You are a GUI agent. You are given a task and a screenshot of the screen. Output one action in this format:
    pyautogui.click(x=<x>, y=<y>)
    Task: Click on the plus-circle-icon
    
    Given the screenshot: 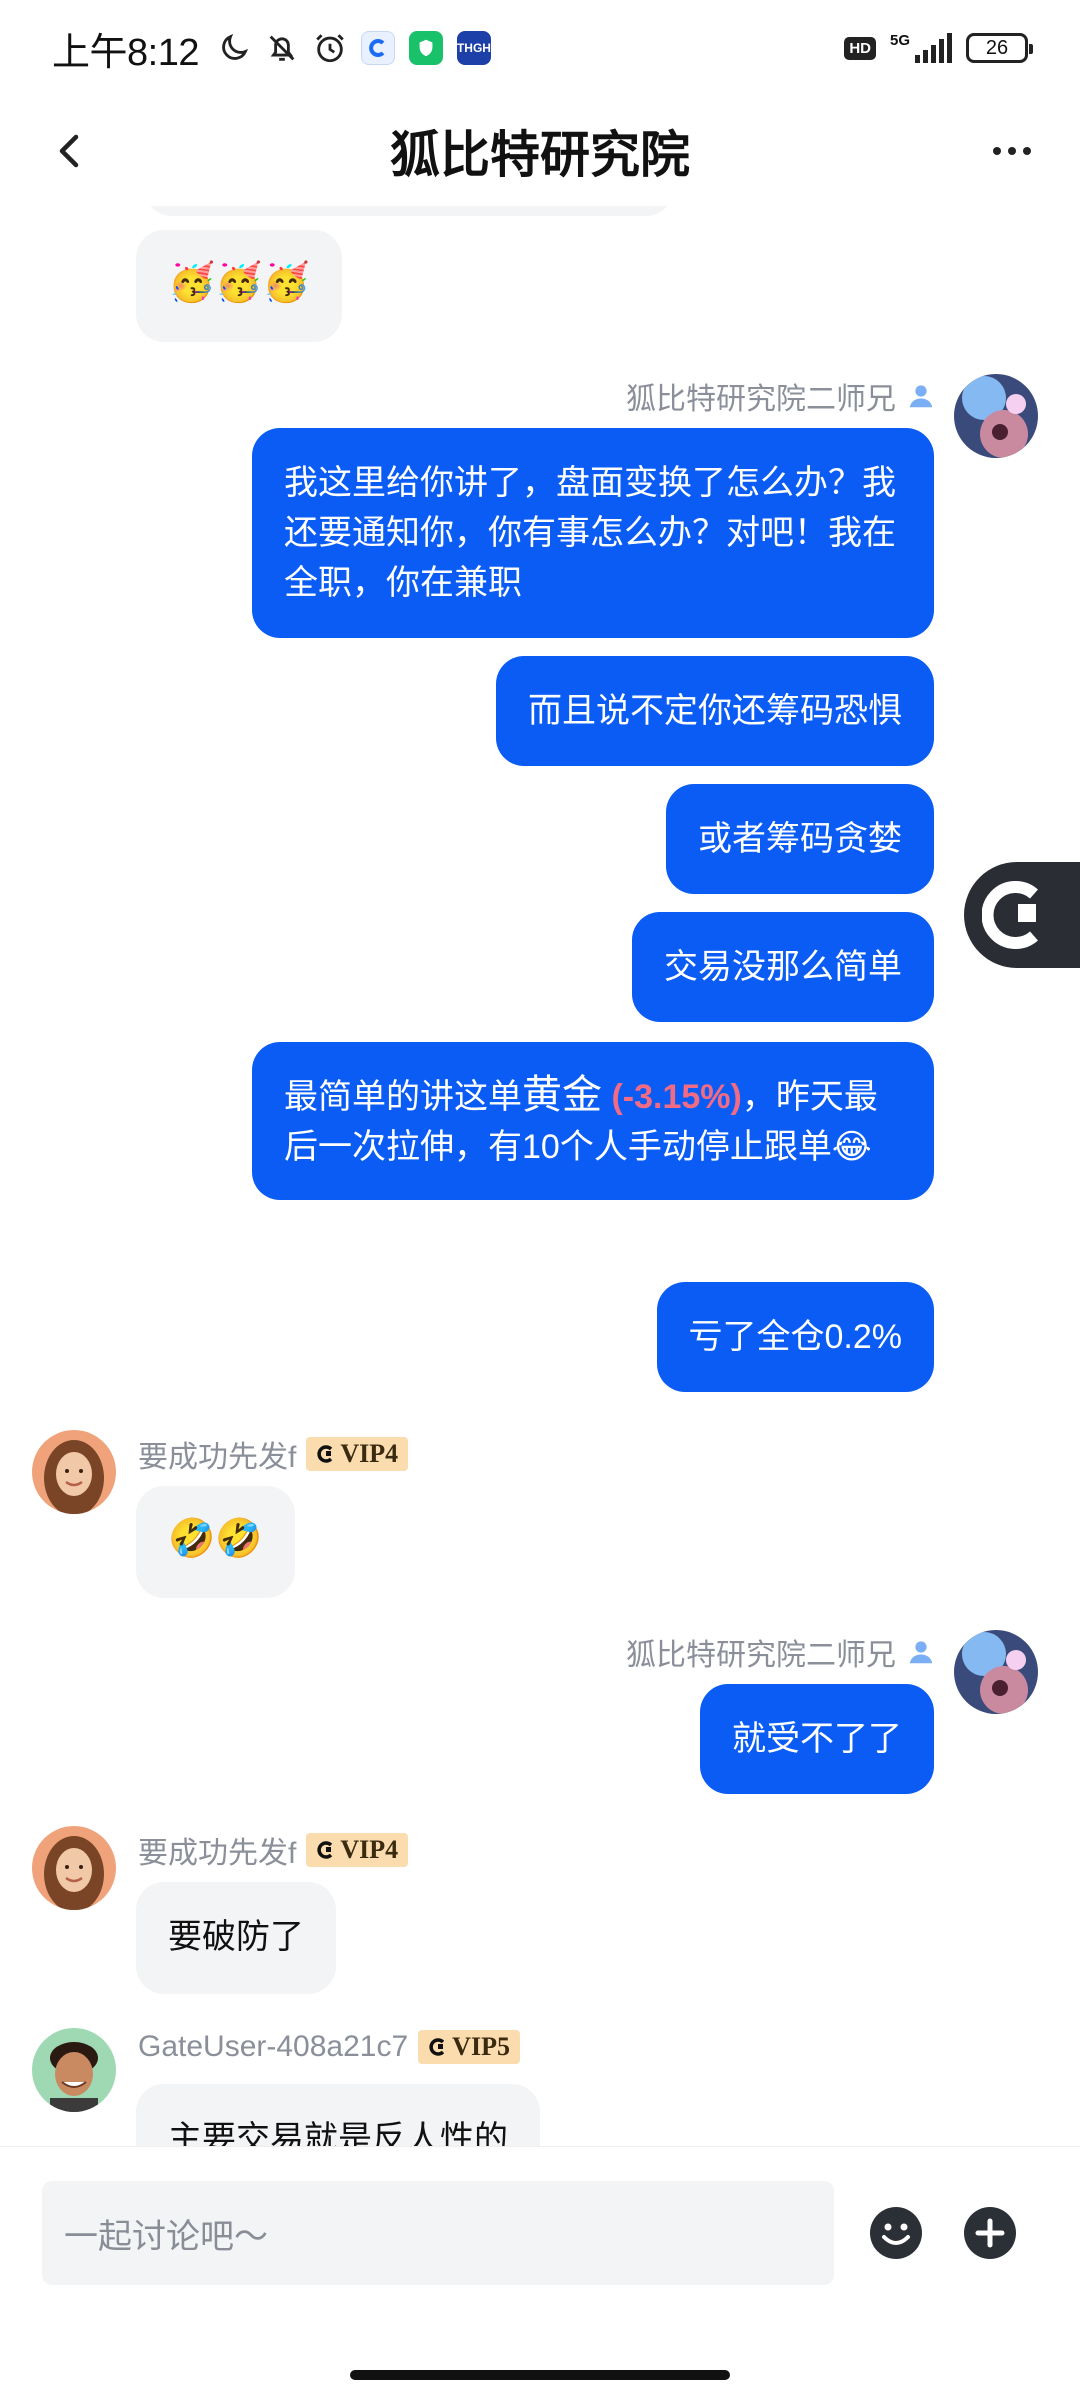 What is the action you would take?
    pyautogui.click(x=990, y=2233)
    